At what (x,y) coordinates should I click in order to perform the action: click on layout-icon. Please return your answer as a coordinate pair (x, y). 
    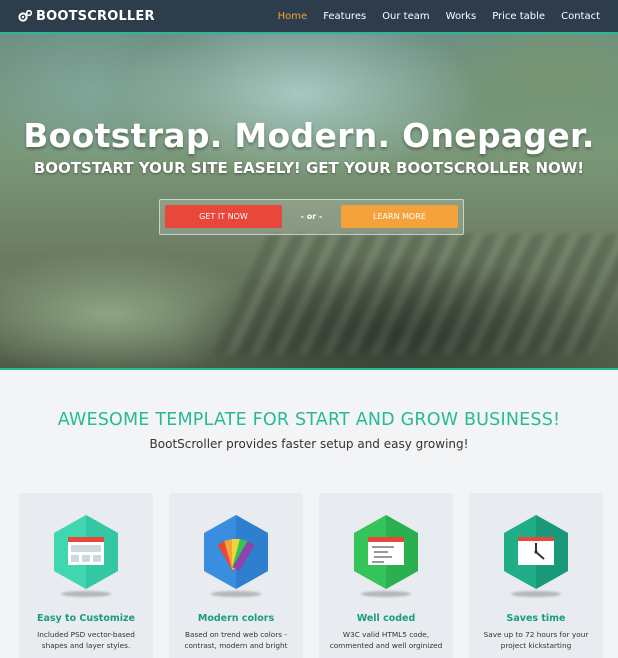
    Looking at the image, I should click on (86, 552).